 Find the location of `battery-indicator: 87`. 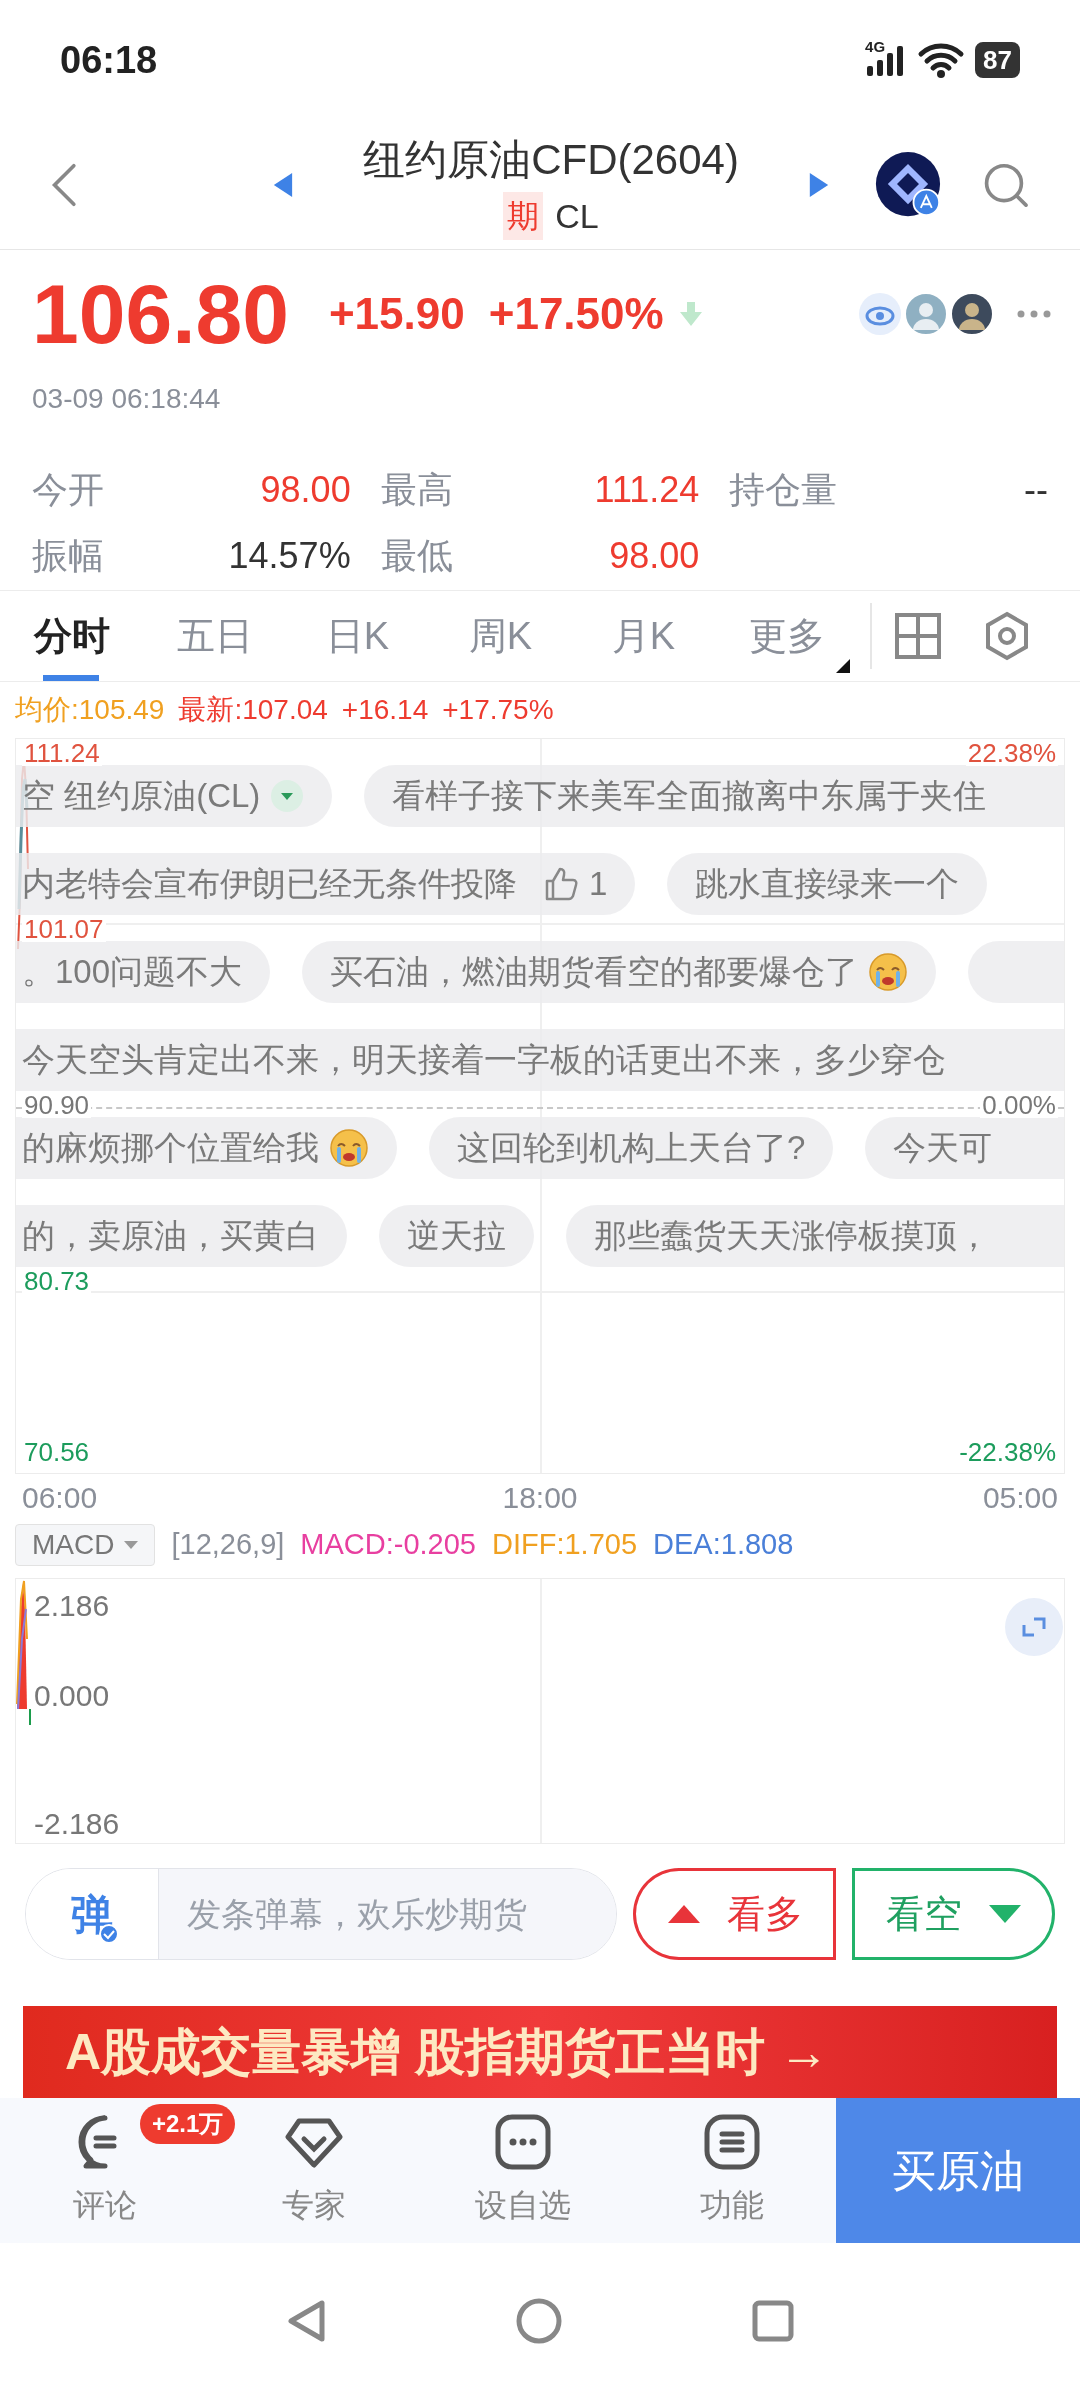

battery-indicator: 87 is located at coordinates (997, 60).